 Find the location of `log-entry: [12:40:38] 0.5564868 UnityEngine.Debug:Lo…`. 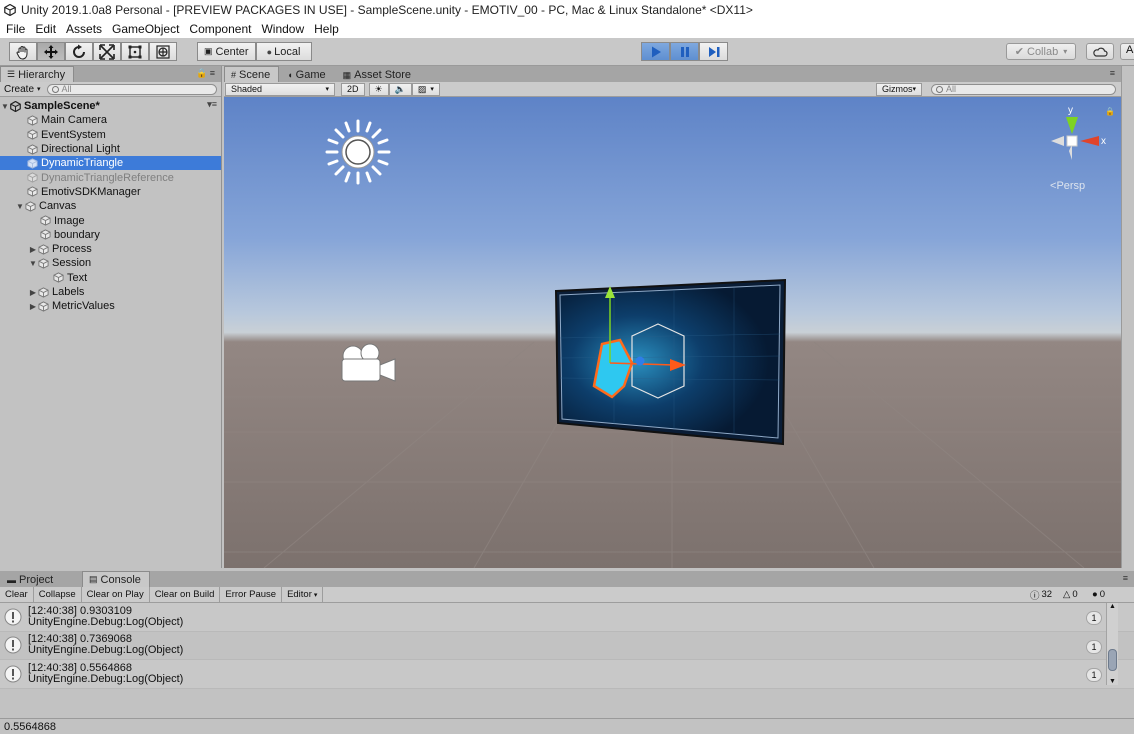

log-entry: [12:40:38] 0.5564868 UnityEngine.Debug:Lo… is located at coordinates (567, 674).